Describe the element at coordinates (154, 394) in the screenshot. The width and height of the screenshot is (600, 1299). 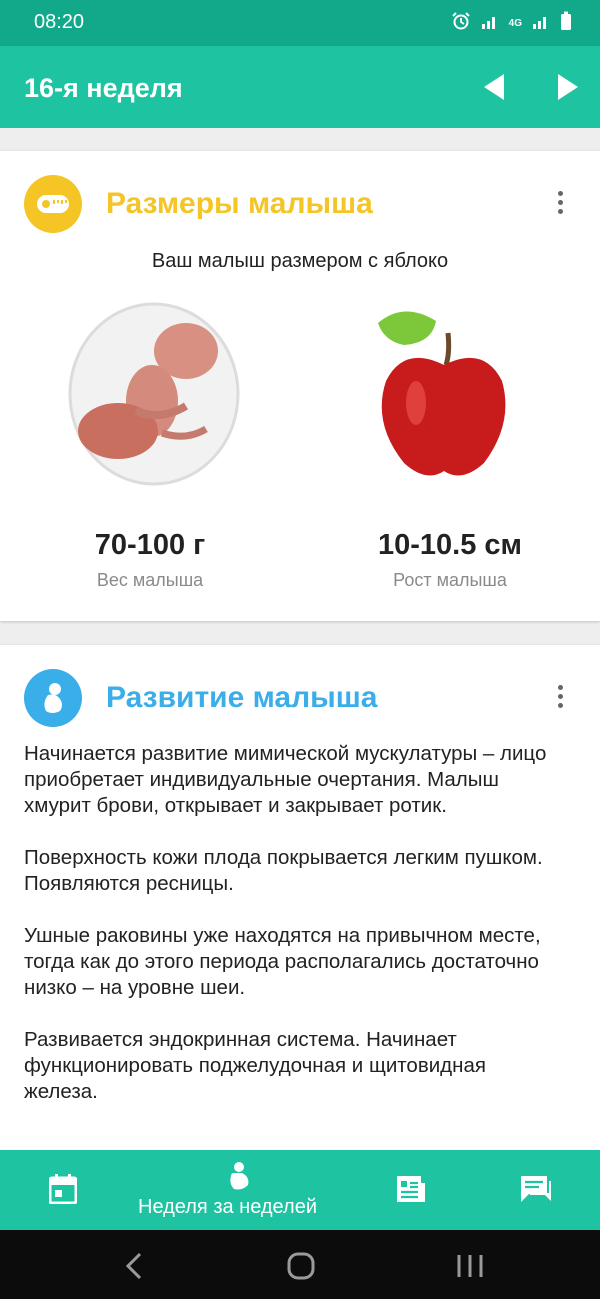
I see `fetus-illustration` at that location.